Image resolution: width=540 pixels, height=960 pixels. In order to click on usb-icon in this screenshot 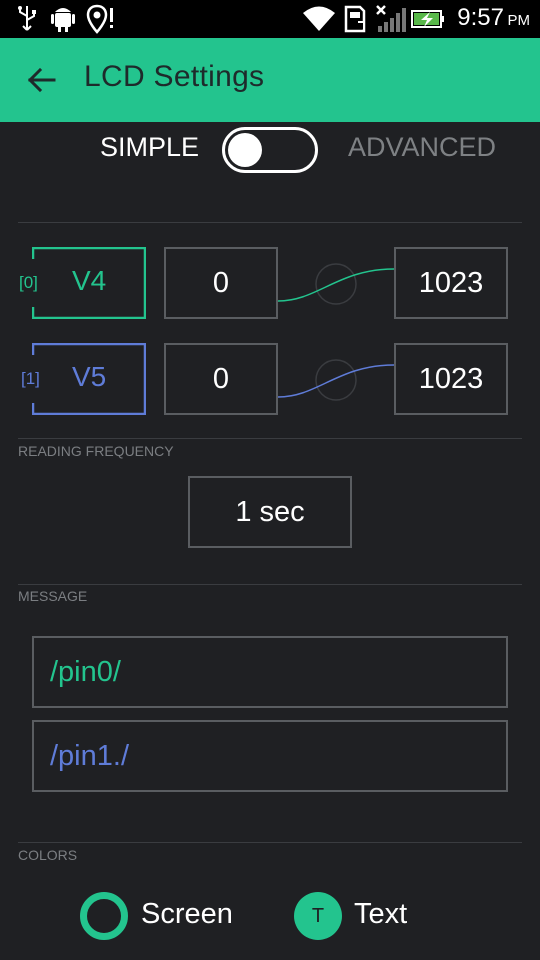, I will do `click(27, 18)`.